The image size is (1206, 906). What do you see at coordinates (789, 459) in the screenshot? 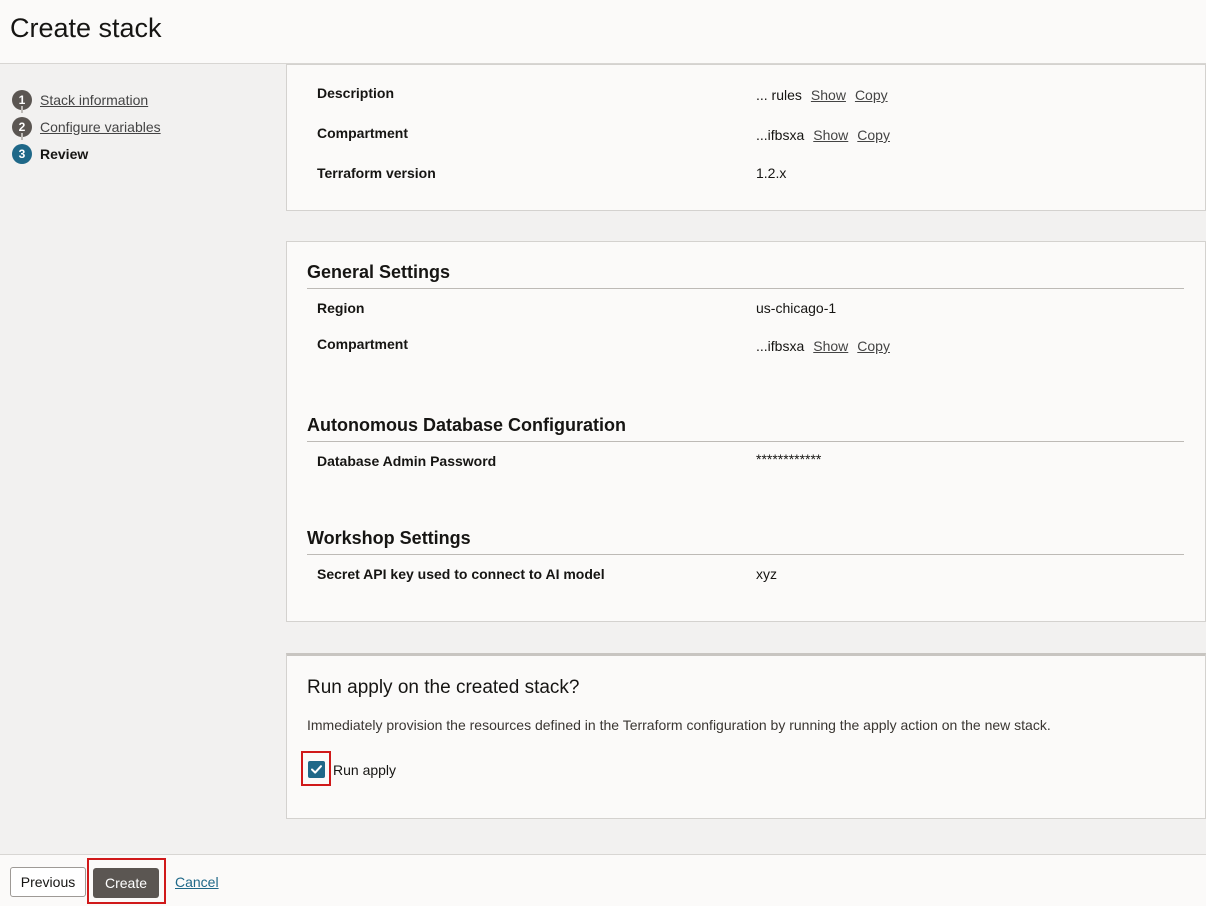
I see `db-admin-password-value: ************` at bounding box center [789, 459].